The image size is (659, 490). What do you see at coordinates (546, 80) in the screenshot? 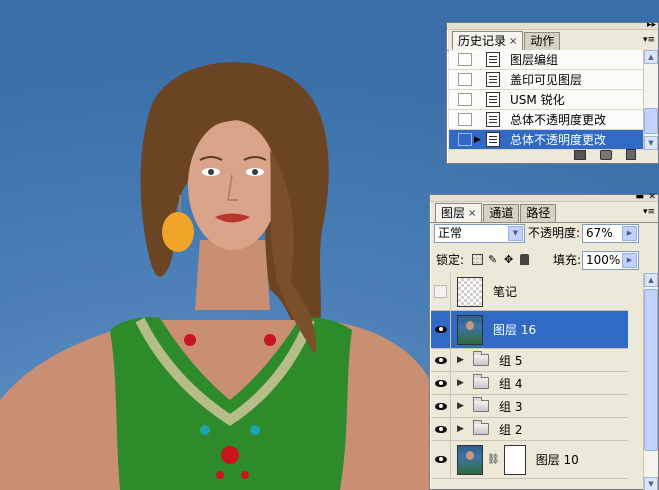
I see `history-item: 盖印可见图层` at bounding box center [546, 80].